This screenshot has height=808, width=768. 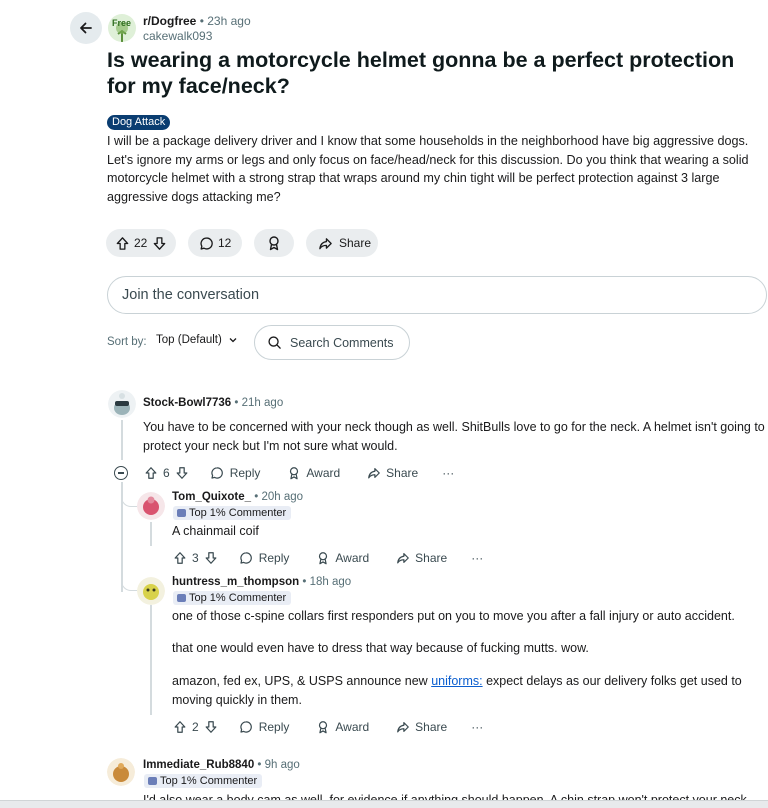 I want to click on comment-username: Tom_Quixote_, so click(x=211, y=497).